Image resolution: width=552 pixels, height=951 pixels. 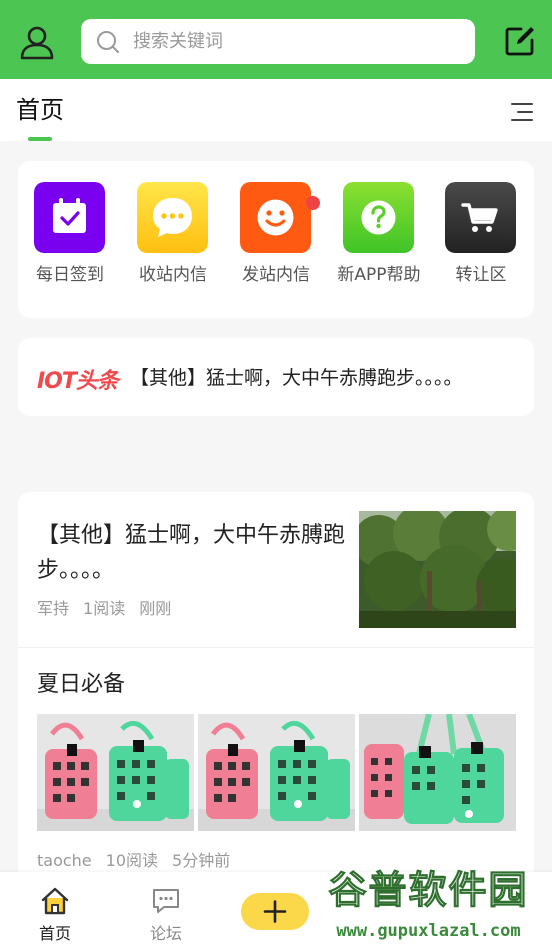 I want to click on home-icon, so click(x=55, y=901).